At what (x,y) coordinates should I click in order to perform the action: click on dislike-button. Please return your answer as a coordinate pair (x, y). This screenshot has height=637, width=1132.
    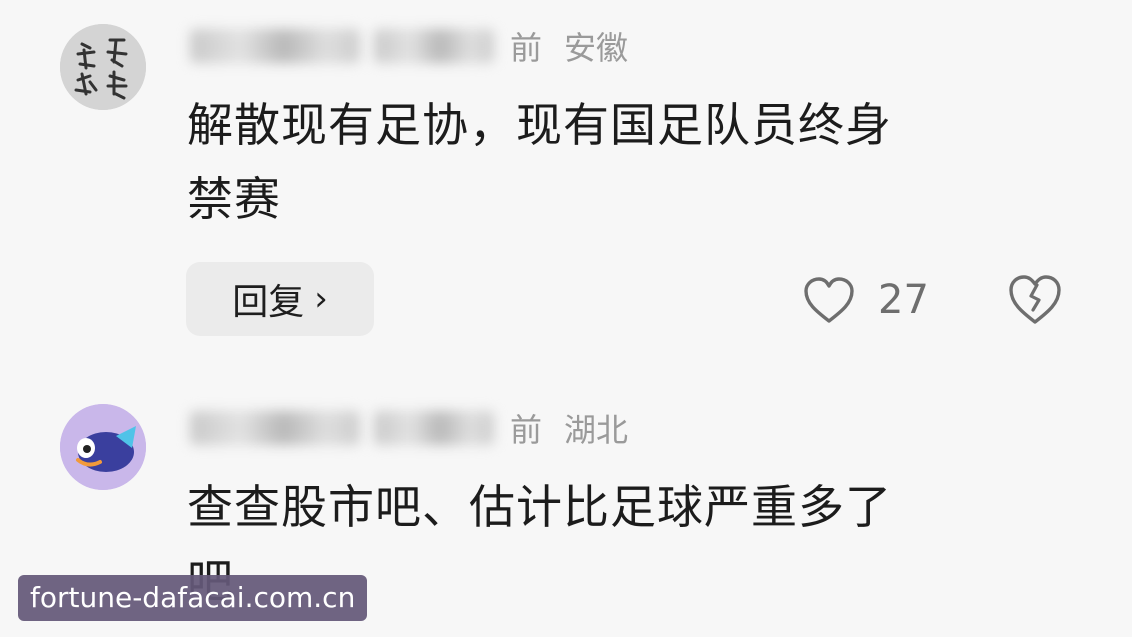
    Looking at the image, I should click on (1035, 300).